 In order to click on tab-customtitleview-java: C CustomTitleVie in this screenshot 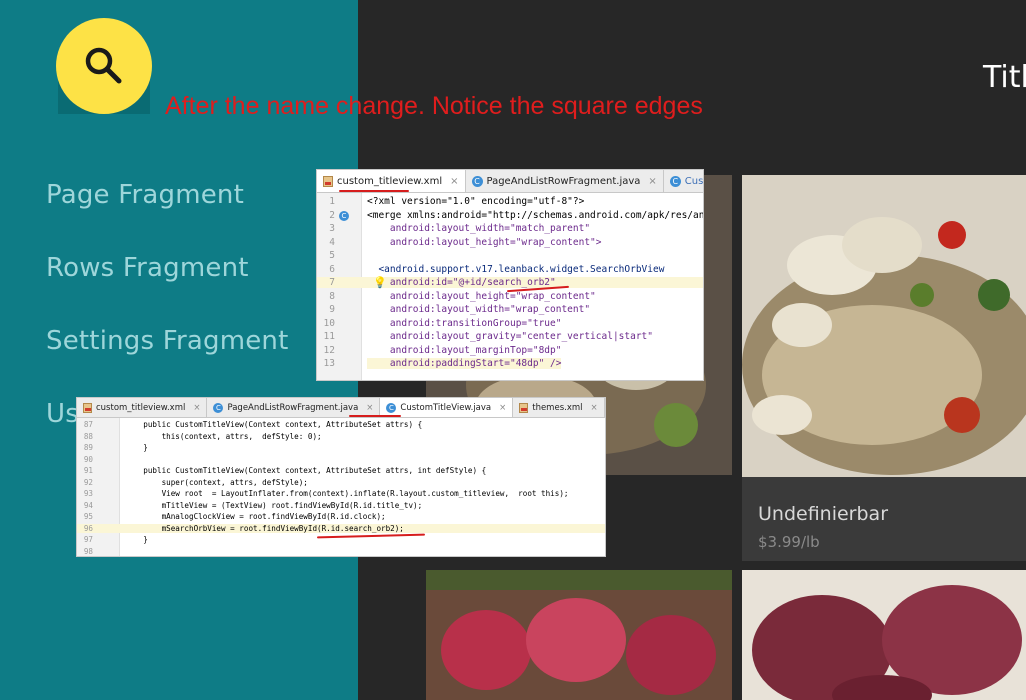, I will do `click(684, 181)`.